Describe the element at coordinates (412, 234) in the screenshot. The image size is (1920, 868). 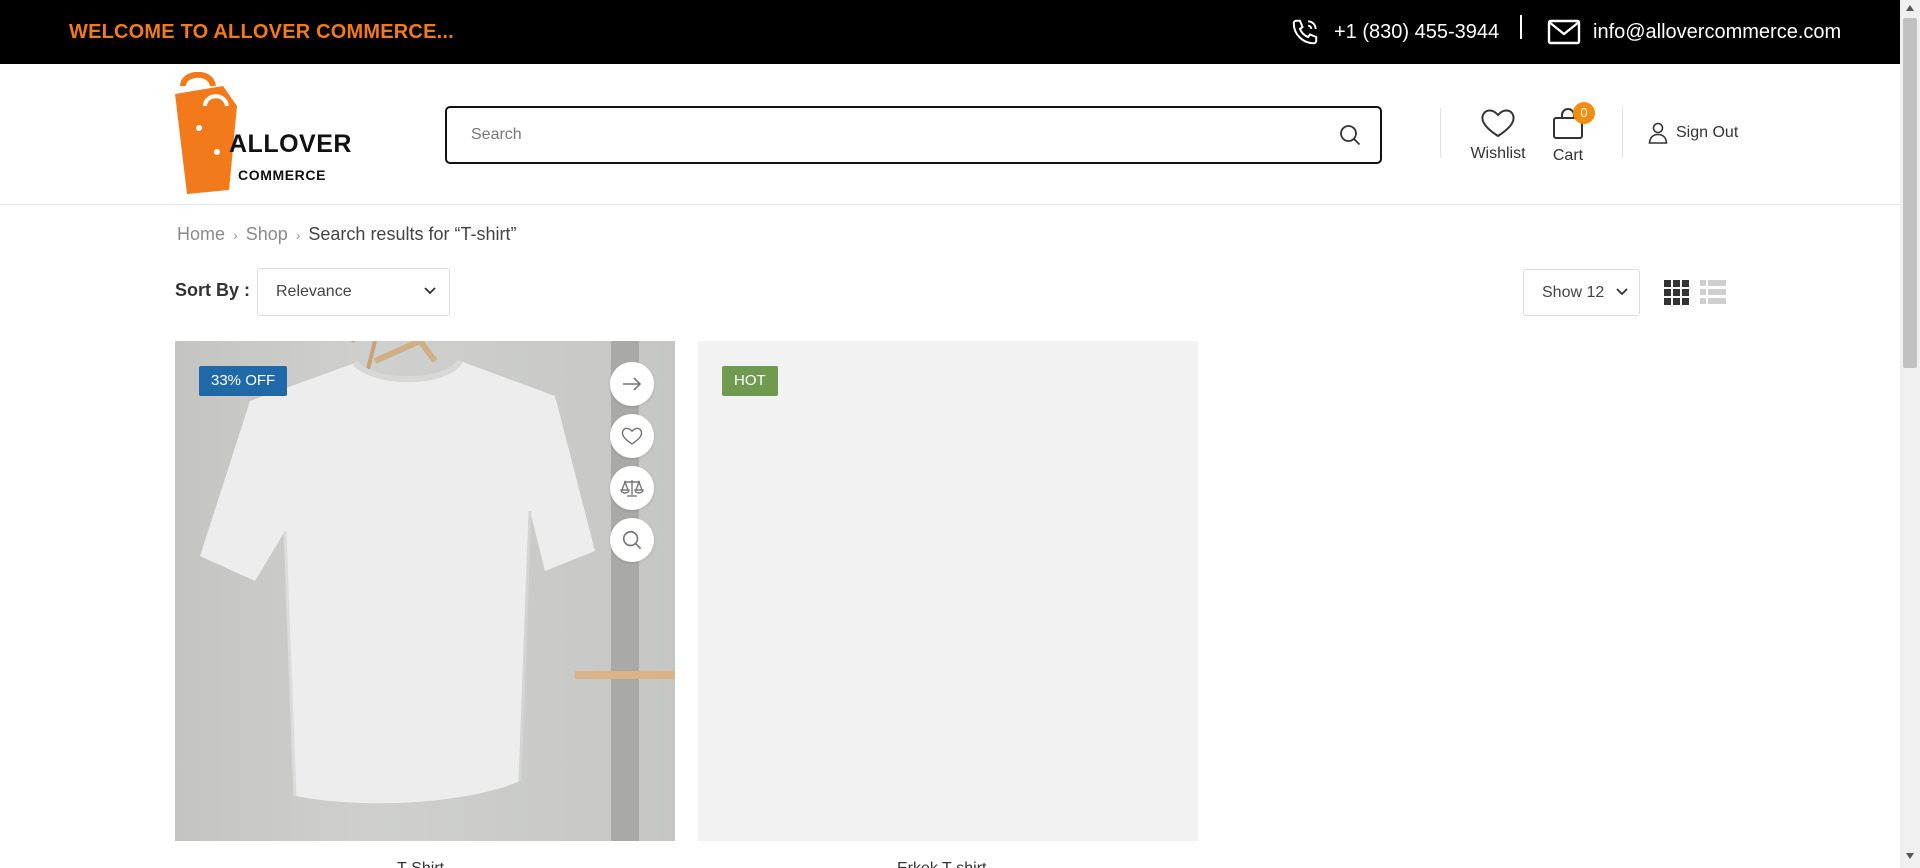
I see `breadcrumb-current: Search results for “T-shirt”` at that location.